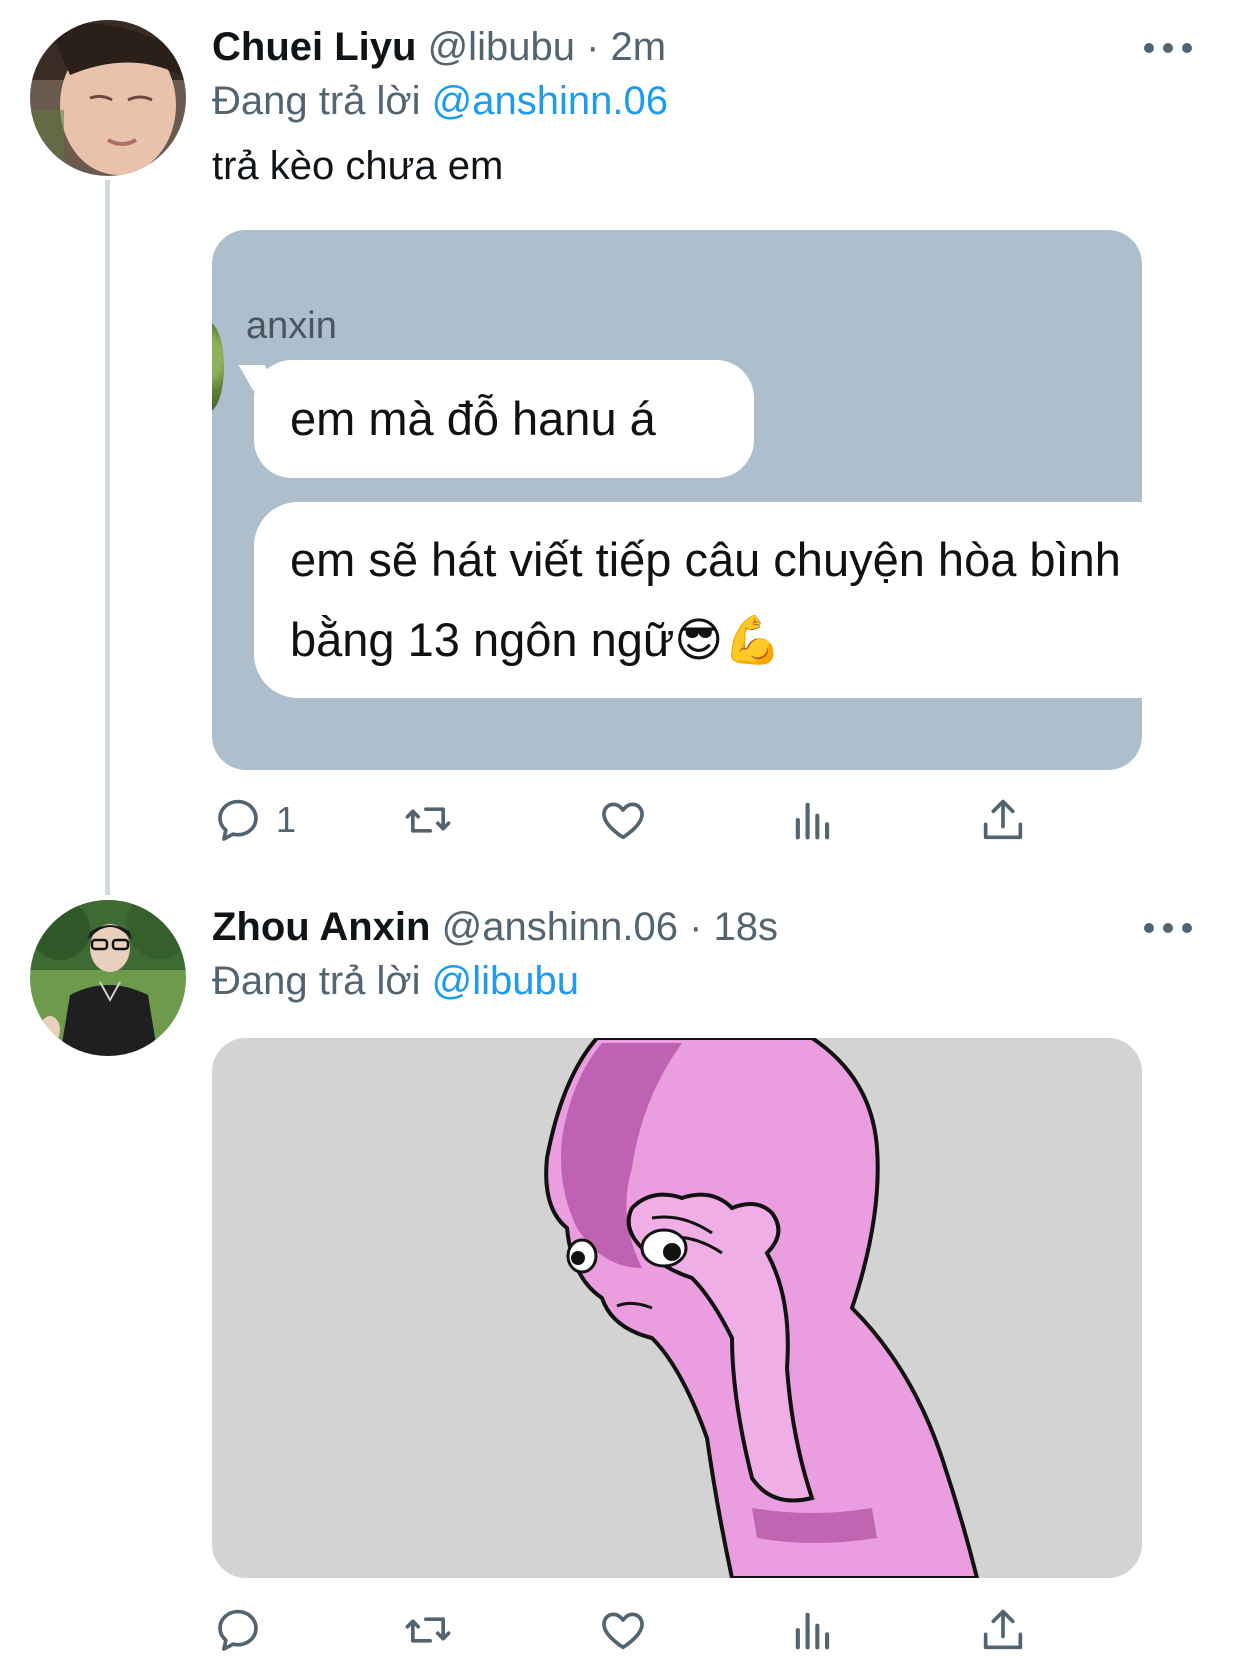  I want to click on chat-avatar, so click(218, 367).